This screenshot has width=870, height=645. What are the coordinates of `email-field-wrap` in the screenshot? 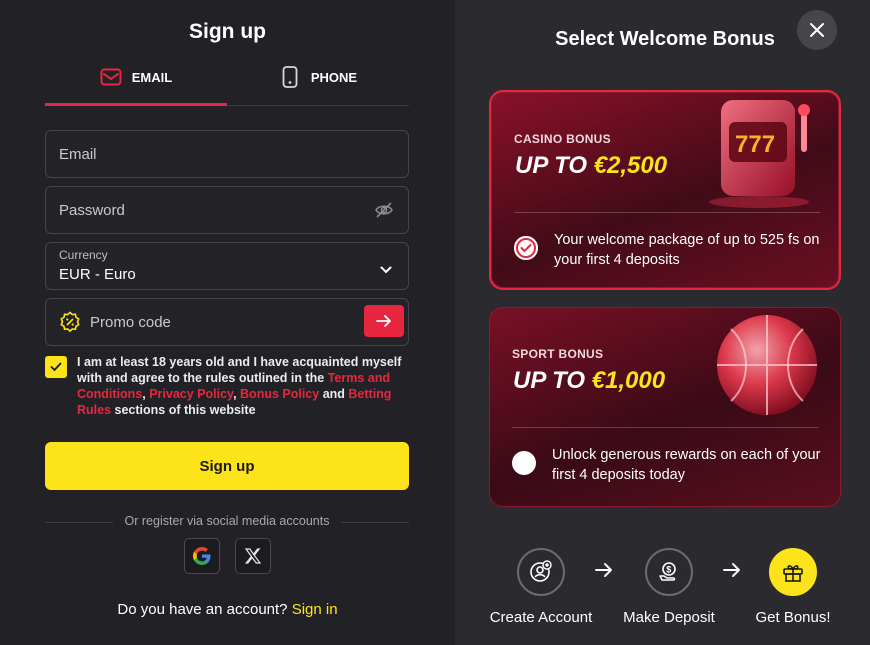 It's located at (227, 154).